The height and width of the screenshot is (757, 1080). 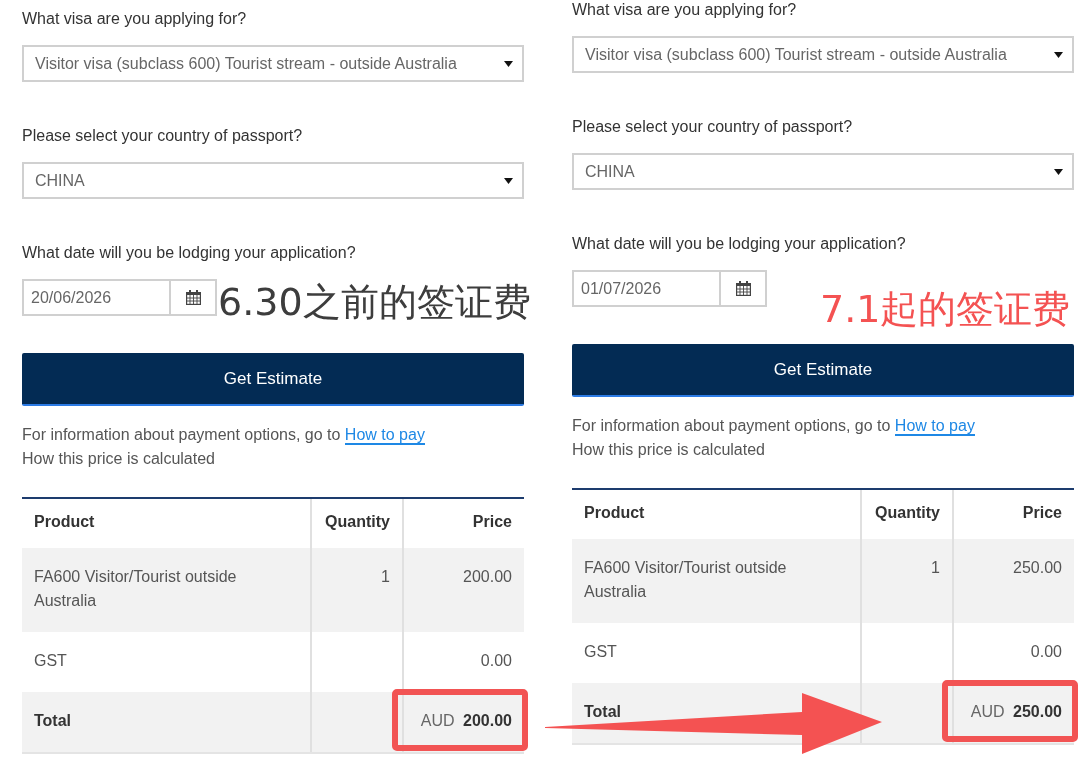 What do you see at coordinates (945, 309) in the screenshot?
I see `annotation-text: 7.1起的签证费` at bounding box center [945, 309].